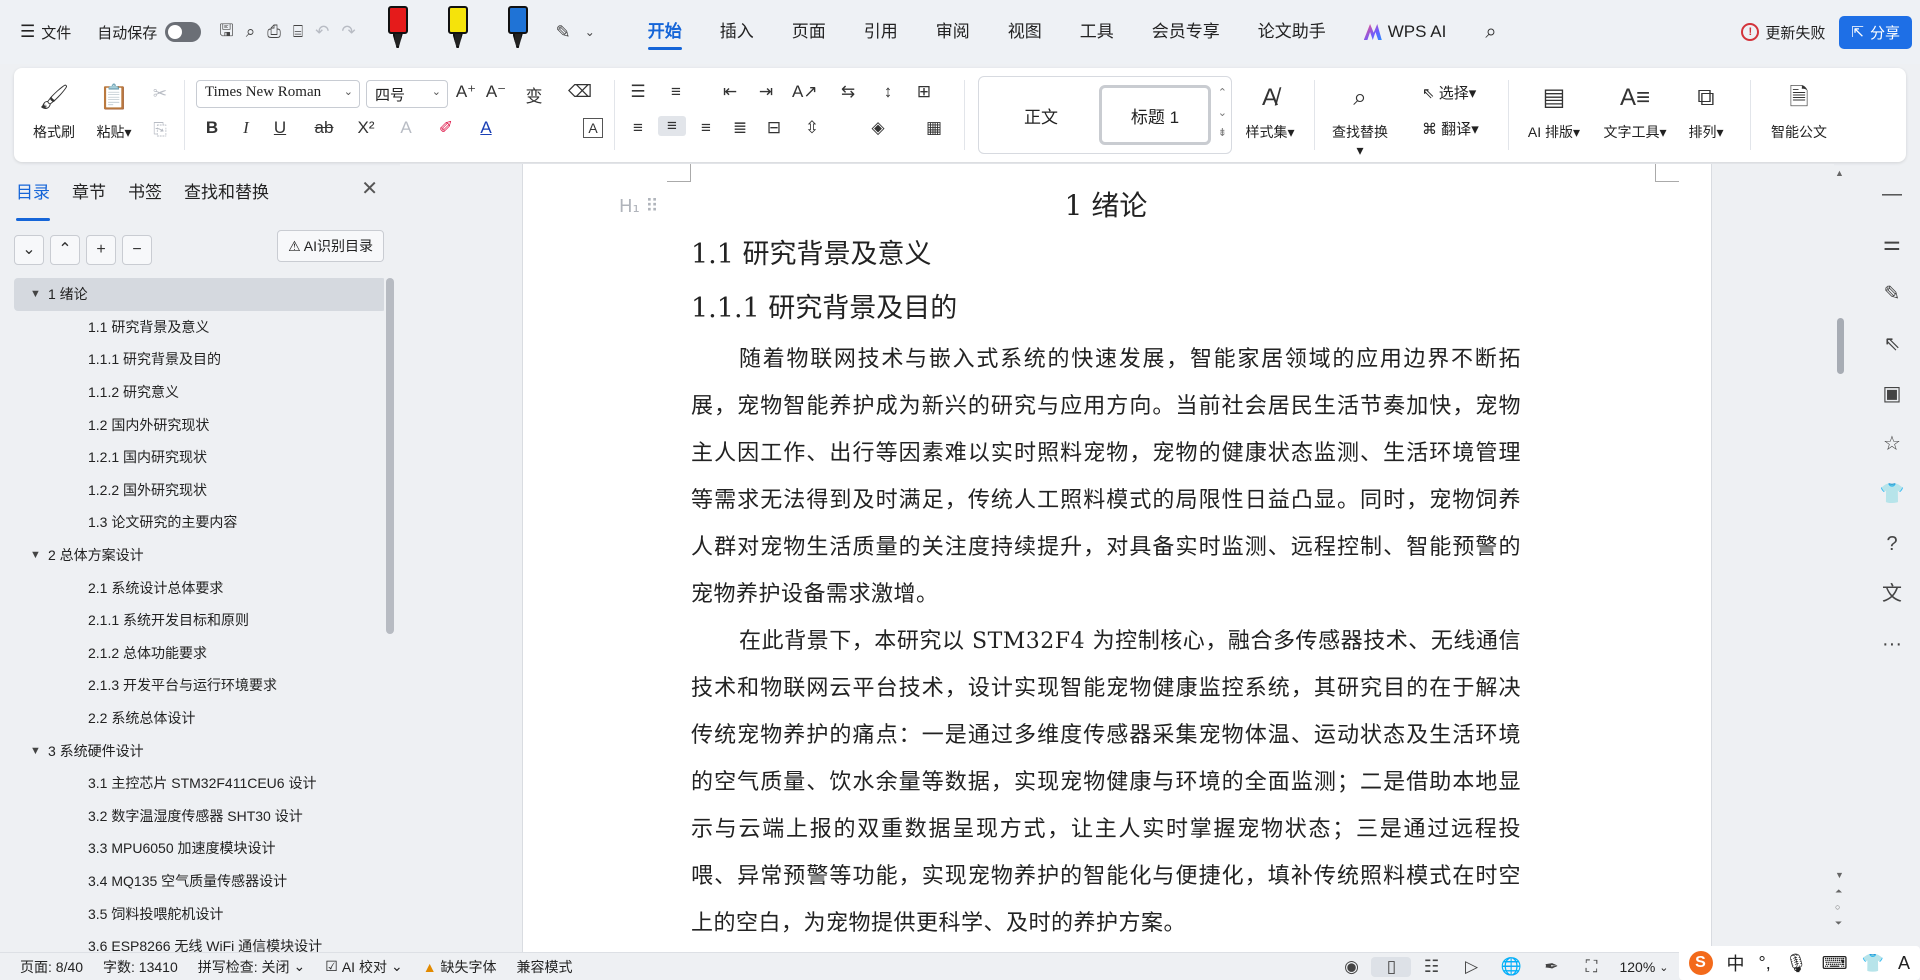 This screenshot has width=1920, height=980. I want to click on italic-icon: I, so click(246, 128).